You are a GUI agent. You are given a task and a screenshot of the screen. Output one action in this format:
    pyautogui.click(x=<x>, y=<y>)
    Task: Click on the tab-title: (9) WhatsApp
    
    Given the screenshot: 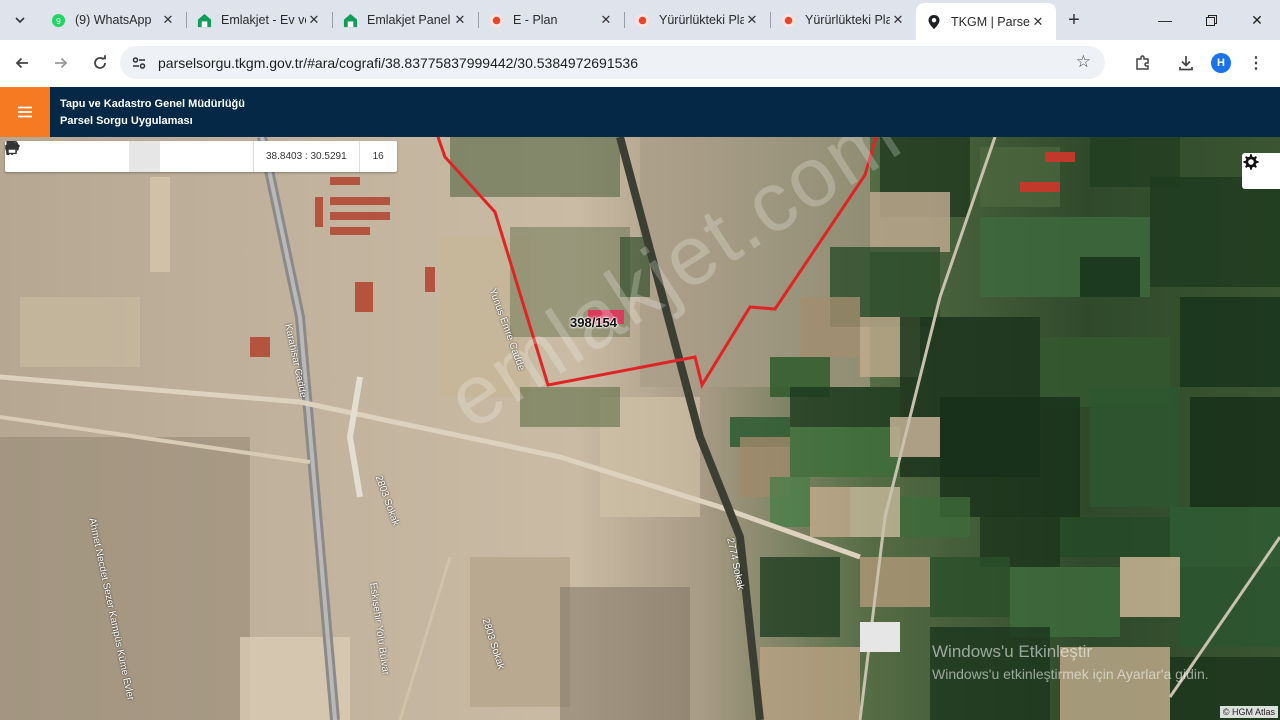 What is the action you would take?
    pyautogui.click(x=113, y=20)
    